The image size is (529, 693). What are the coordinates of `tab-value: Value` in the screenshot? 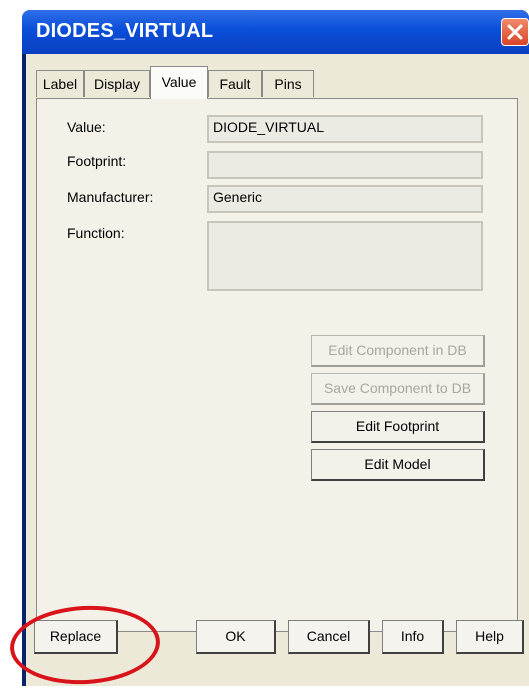 It's located at (179, 82).